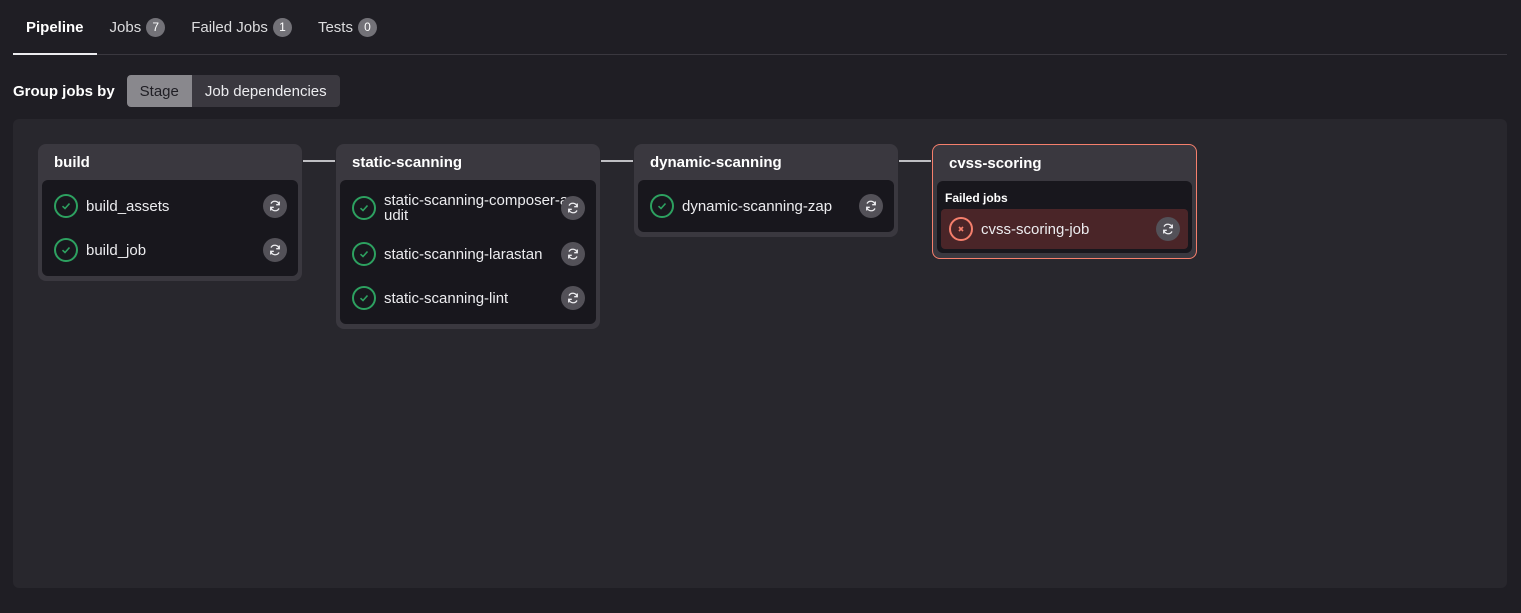  Describe the element at coordinates (463, 254) in the screenshot. I see `job-name: static-scanning-larastan` at that location.